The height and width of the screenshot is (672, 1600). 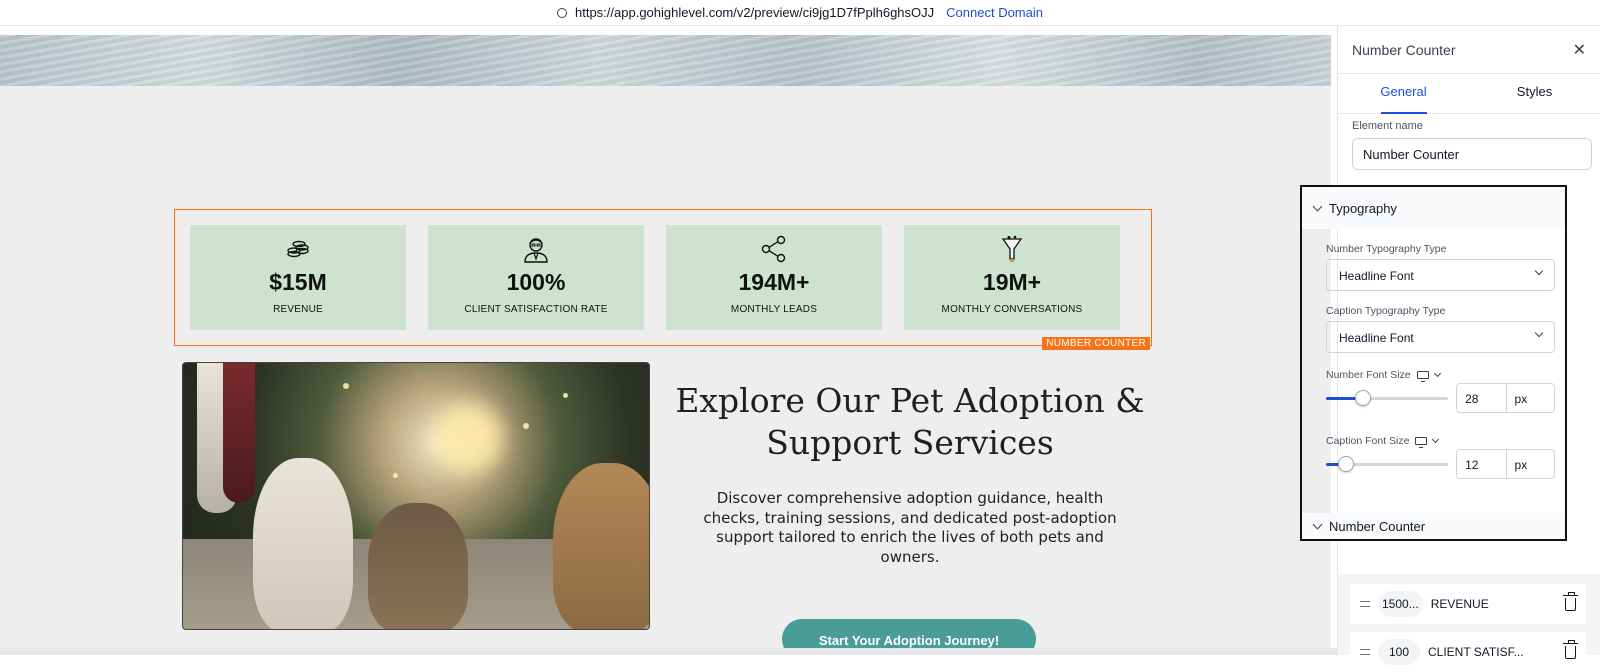 I want to click on item-label: REVENUE, so click(x=1459, y=604).